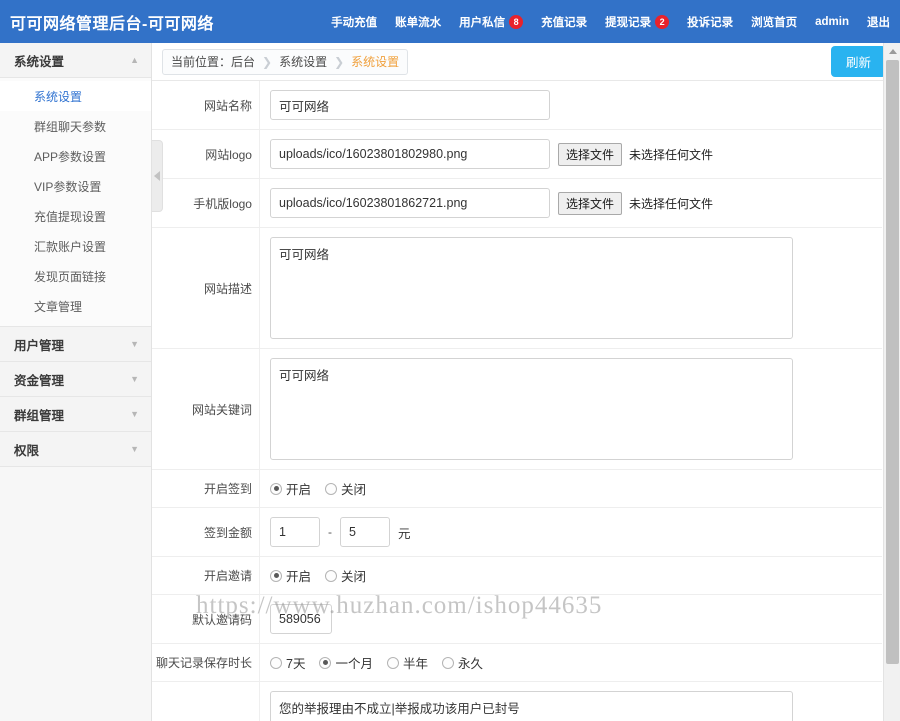 The height and width of the screenshot is (721, 900). What do you see at coordinates (70, 276) in the screenshot?
I see `sidebar-item-label: 发现页面链接` at bounding box center [70, 276].